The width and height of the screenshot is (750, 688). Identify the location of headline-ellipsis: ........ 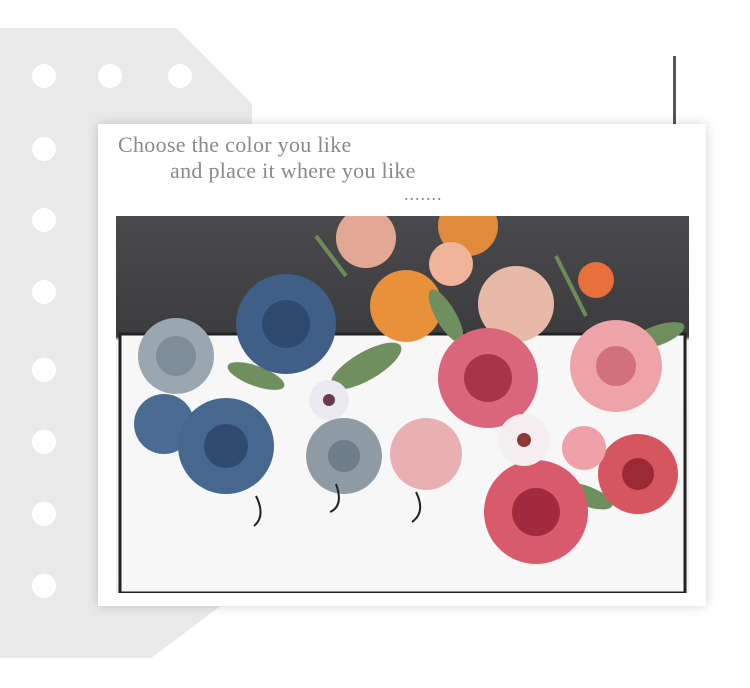
(423, 194).